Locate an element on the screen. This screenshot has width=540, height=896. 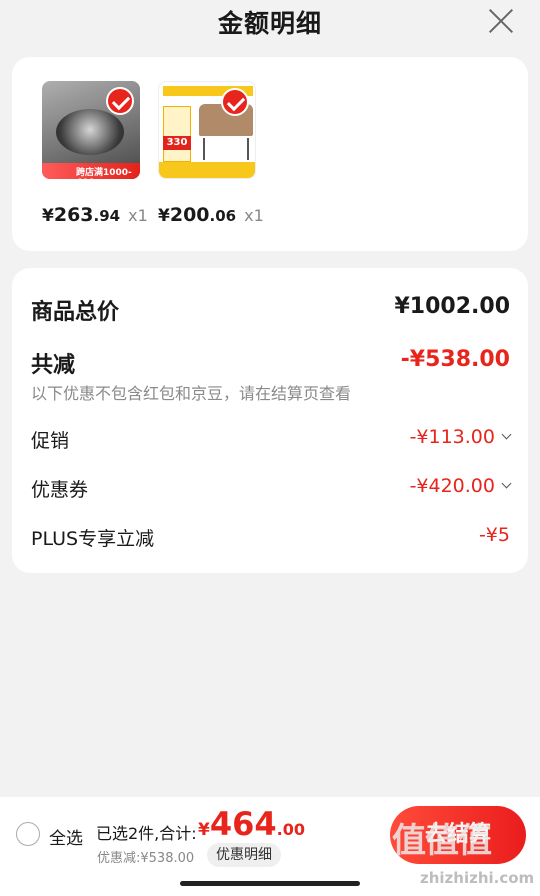
discount-detail-button: 优惠明细 is located at coordinates (244, 855).